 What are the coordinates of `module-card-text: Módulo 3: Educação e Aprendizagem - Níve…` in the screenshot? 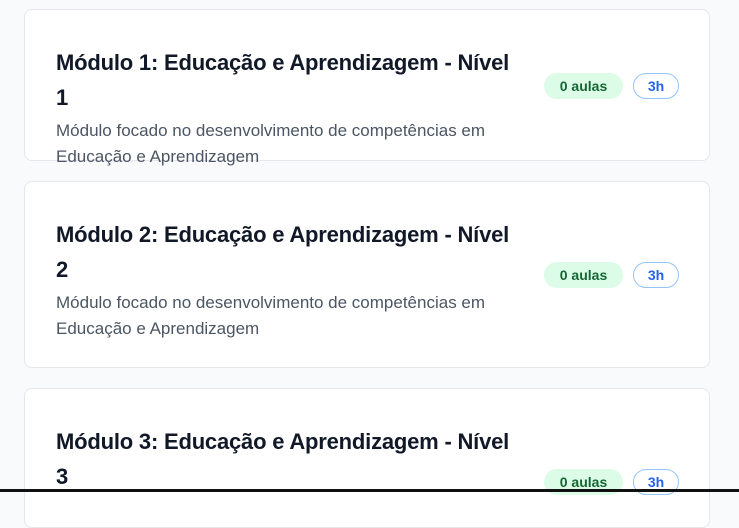 It's located at (291, 460).